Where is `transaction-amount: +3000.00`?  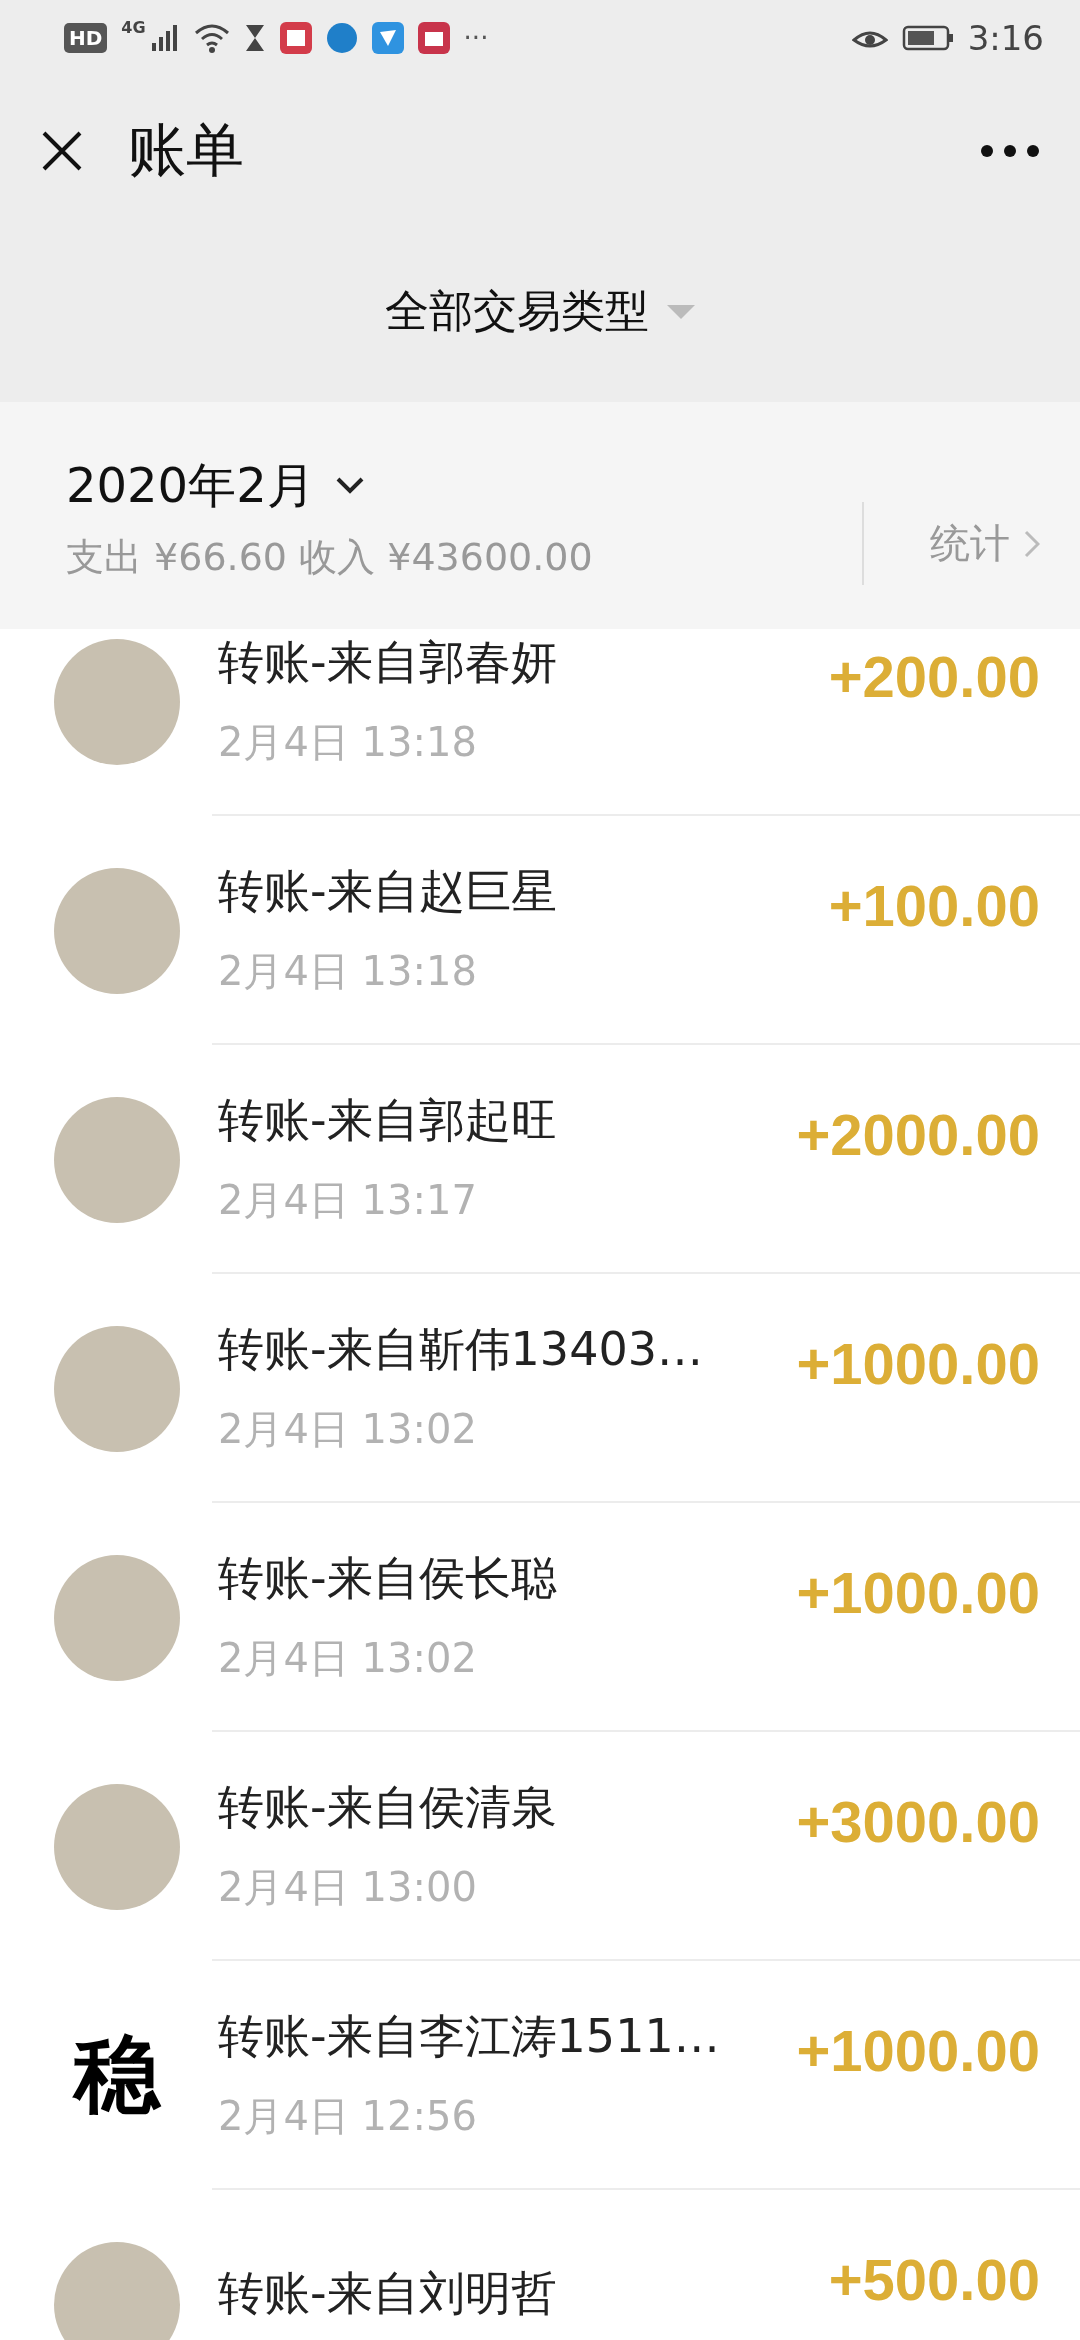 transaction-amount: +3000.00 is located at coordinates (918, 1821).